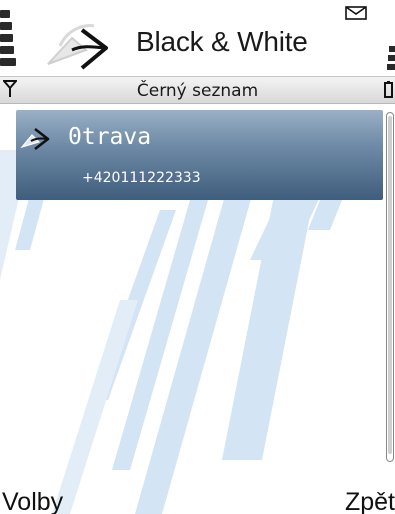  I want to click on back-softkey: Zpět, so click(370, 501).